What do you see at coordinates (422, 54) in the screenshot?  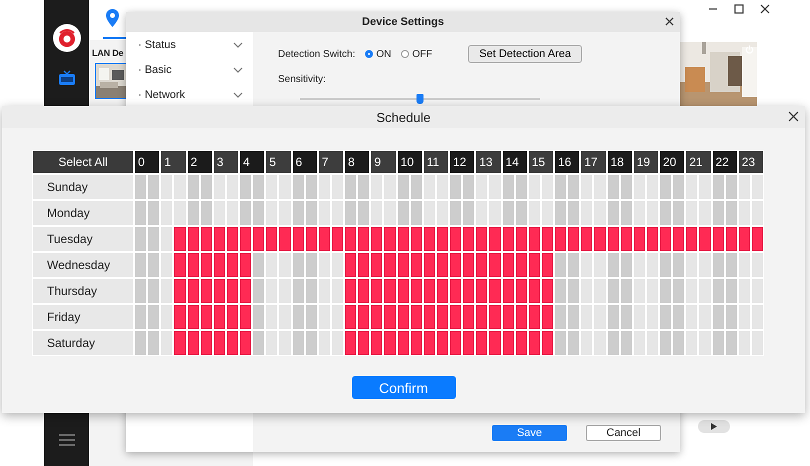 I see `radio-label: OFF` at bounding box center [422, 54].